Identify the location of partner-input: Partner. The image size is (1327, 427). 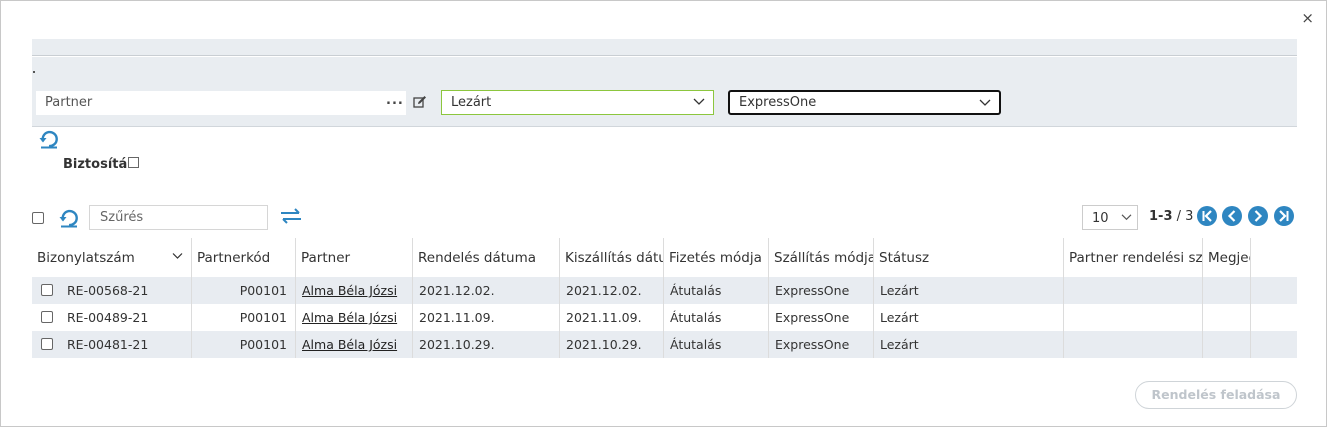
(221, 103).